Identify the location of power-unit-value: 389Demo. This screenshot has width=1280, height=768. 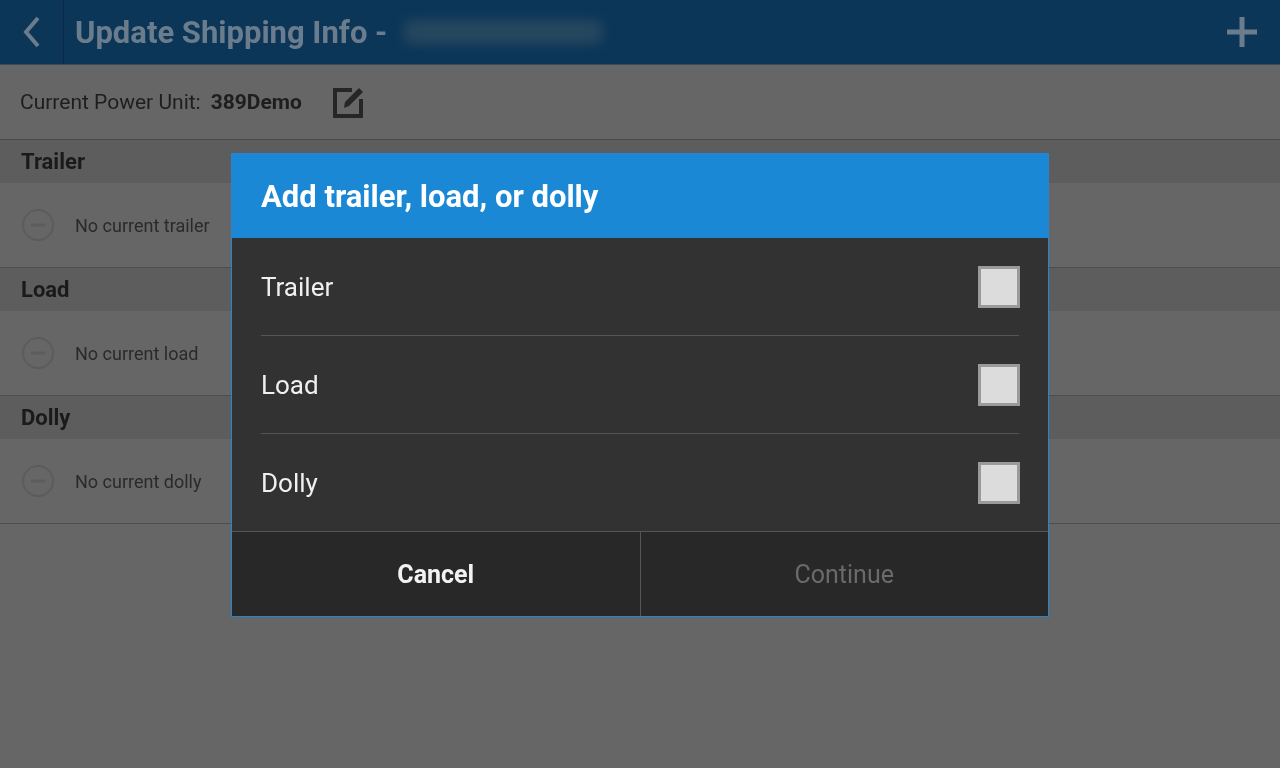
(256, 102).